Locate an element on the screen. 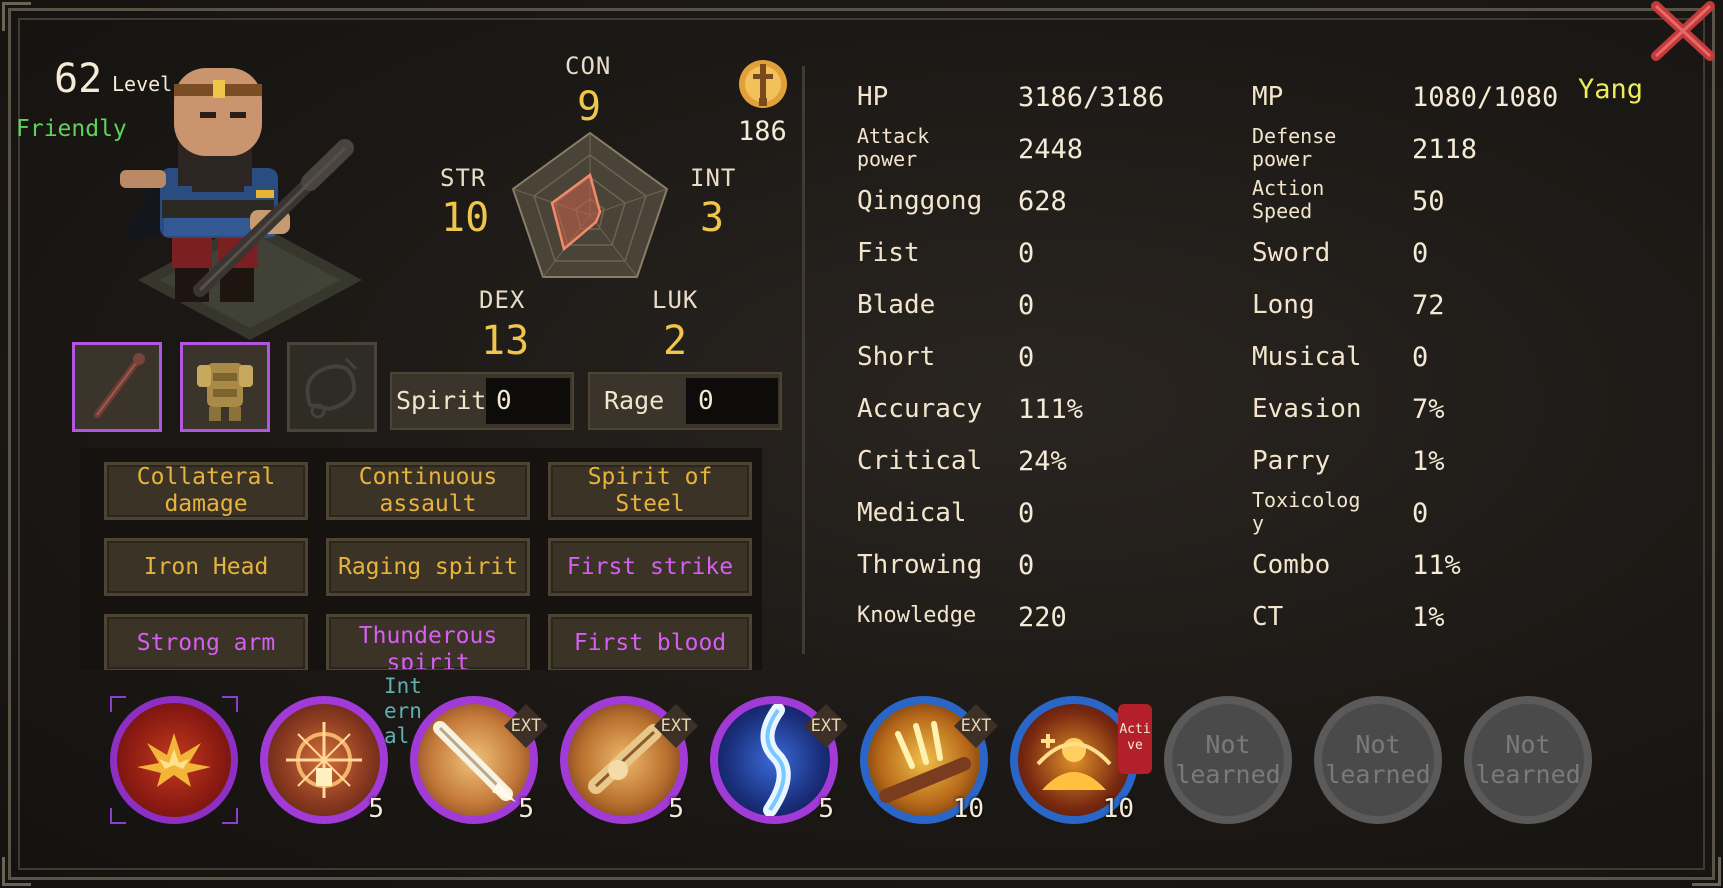 This screenshot has height=888, width=1723. character-portrait is located at coordinates (250, 195).